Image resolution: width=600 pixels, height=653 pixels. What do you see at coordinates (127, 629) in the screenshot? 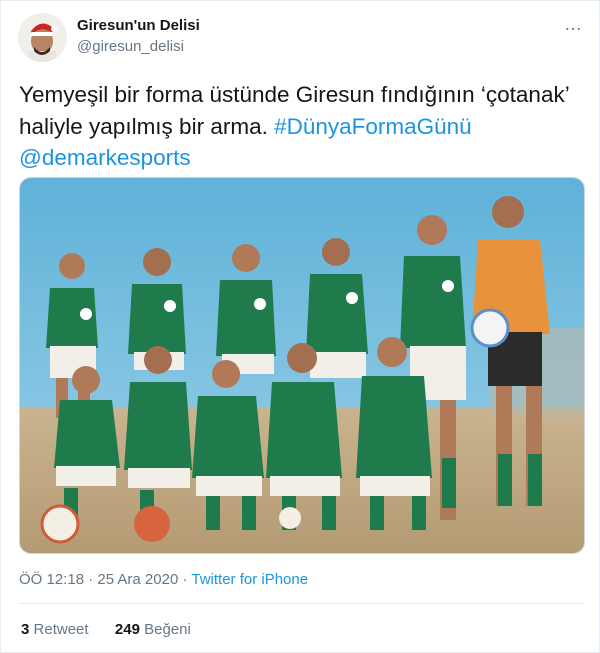
I see `like-count: 249` at bounding box center [127, 629].